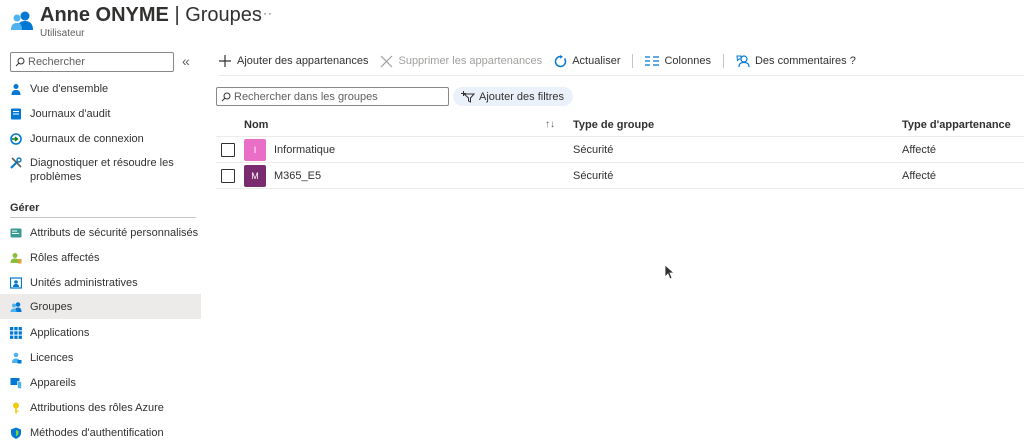  Describe the element at coordinates (62, 33) in the screenshot. I see `page-subtitle: Utilisateur` at that location.